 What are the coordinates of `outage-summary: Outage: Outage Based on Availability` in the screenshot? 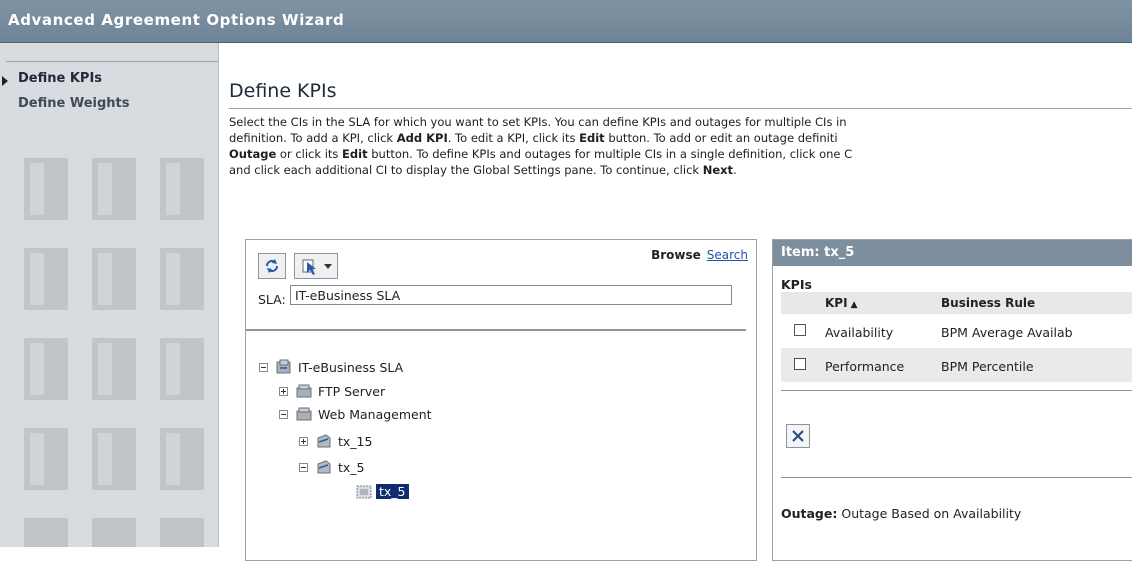 It's located at (901, 513).